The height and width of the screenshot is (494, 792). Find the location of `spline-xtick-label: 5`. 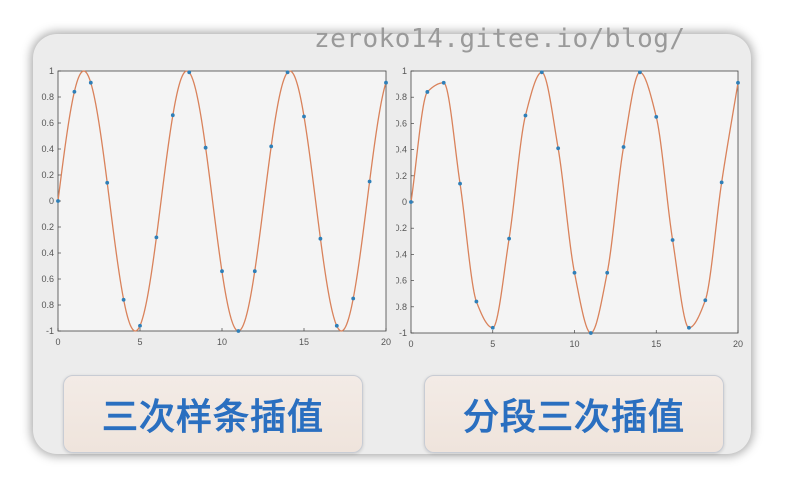

spline-xtick-label: 5 is located at coordinates (139, 342).